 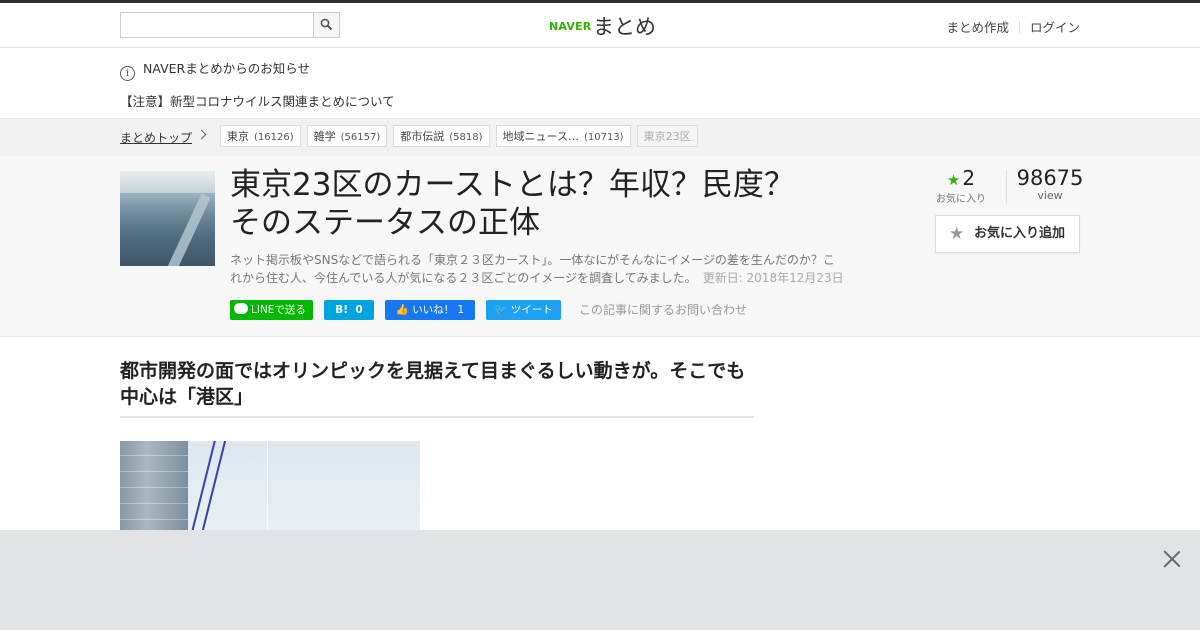 I want to click on favorites-label: お気に入り, so click(x=961, y=199).